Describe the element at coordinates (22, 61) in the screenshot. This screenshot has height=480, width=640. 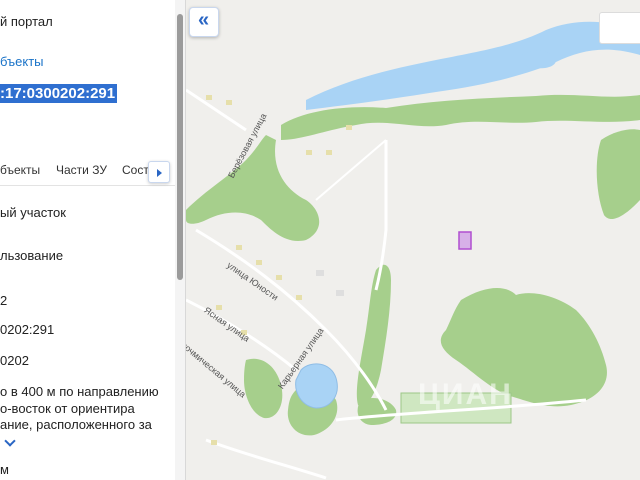
I see `back-link: бъекты` at that location.